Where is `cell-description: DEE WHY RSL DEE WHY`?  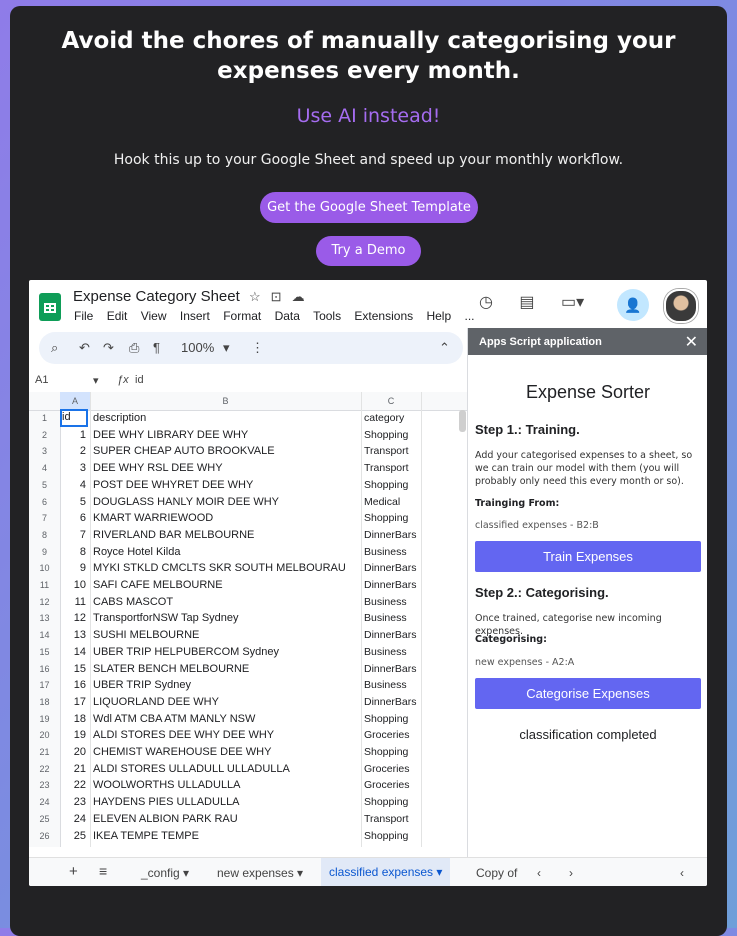 cell-description: DEE WHY RSL DEE WHY is located at coordinates (228, 468).